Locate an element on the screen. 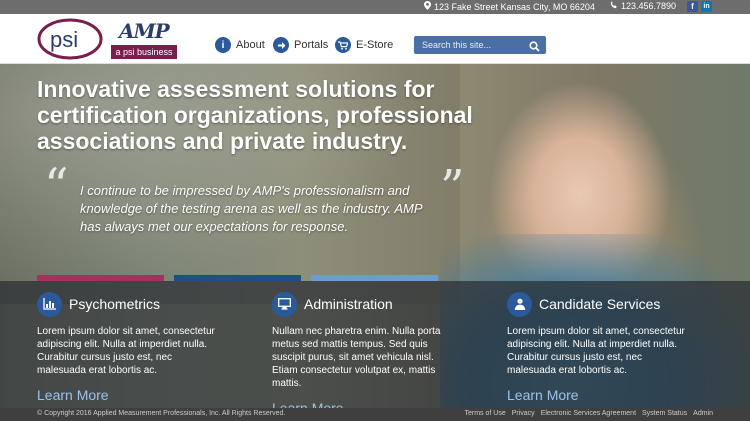 This screenshot has height=421, width=750. address: 123 Fake Street Kansas City, MO 66204 is located at coordinates (509, 6).